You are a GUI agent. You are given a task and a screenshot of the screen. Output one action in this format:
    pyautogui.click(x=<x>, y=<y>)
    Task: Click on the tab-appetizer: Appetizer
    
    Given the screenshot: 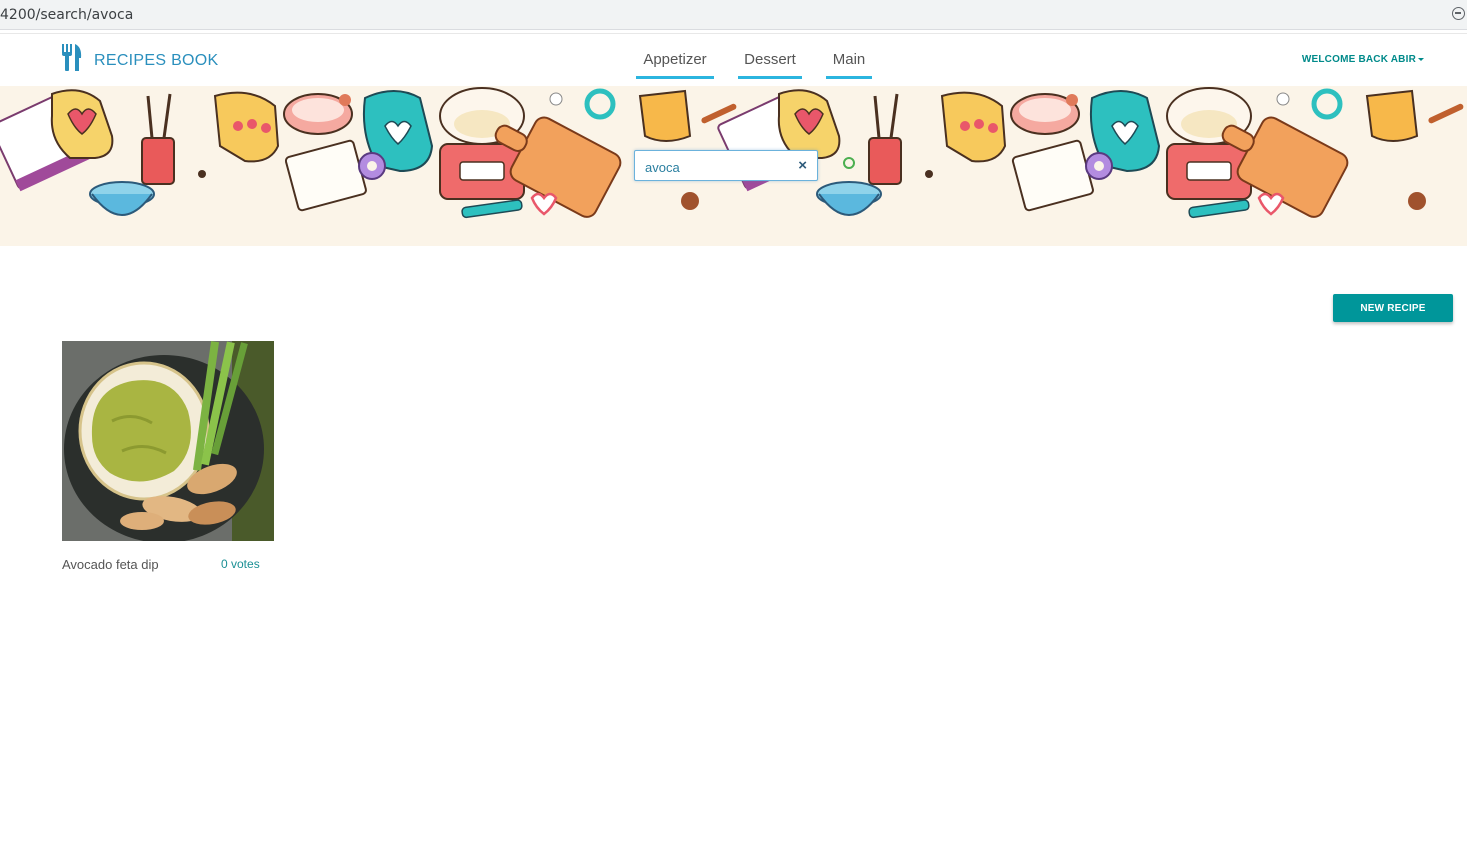 What is the action you would take?
    pyautogui.click(x=675, y=62)
    